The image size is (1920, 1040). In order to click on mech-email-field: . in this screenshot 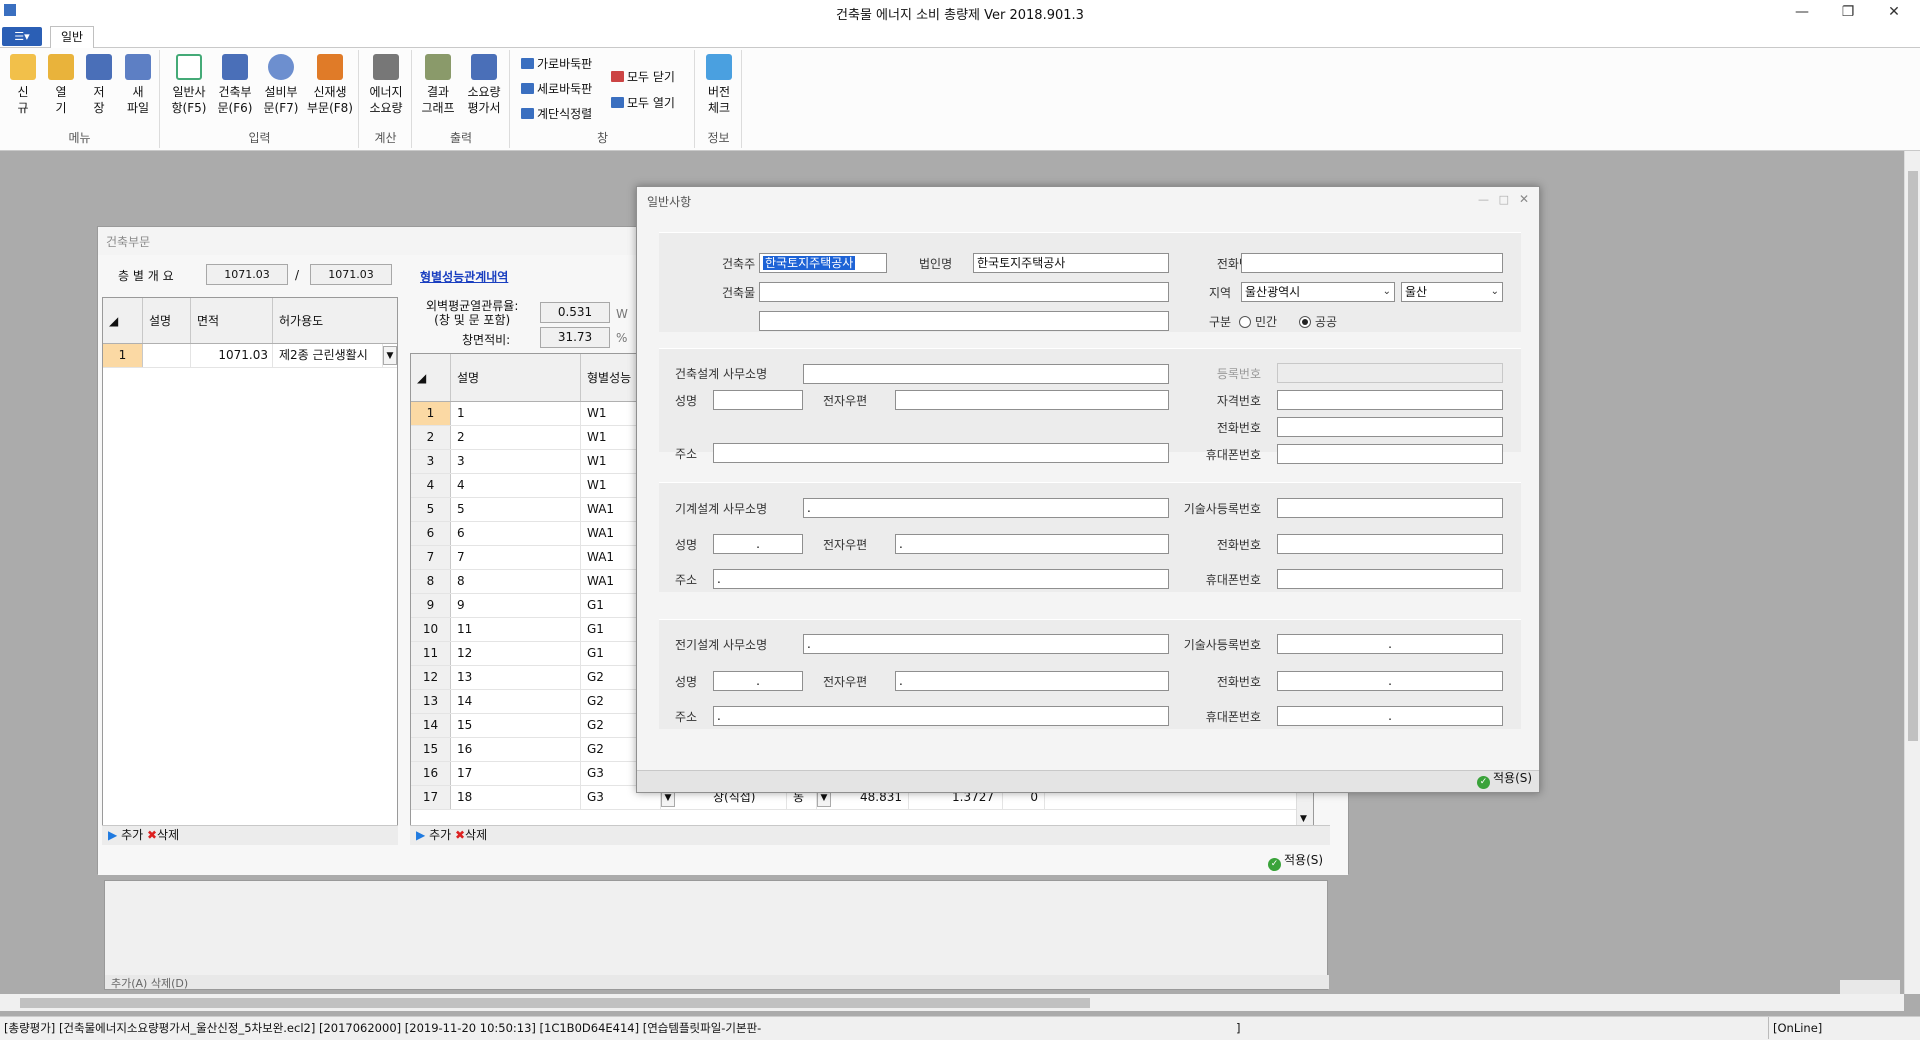, I will do `click(1032, 544)`.